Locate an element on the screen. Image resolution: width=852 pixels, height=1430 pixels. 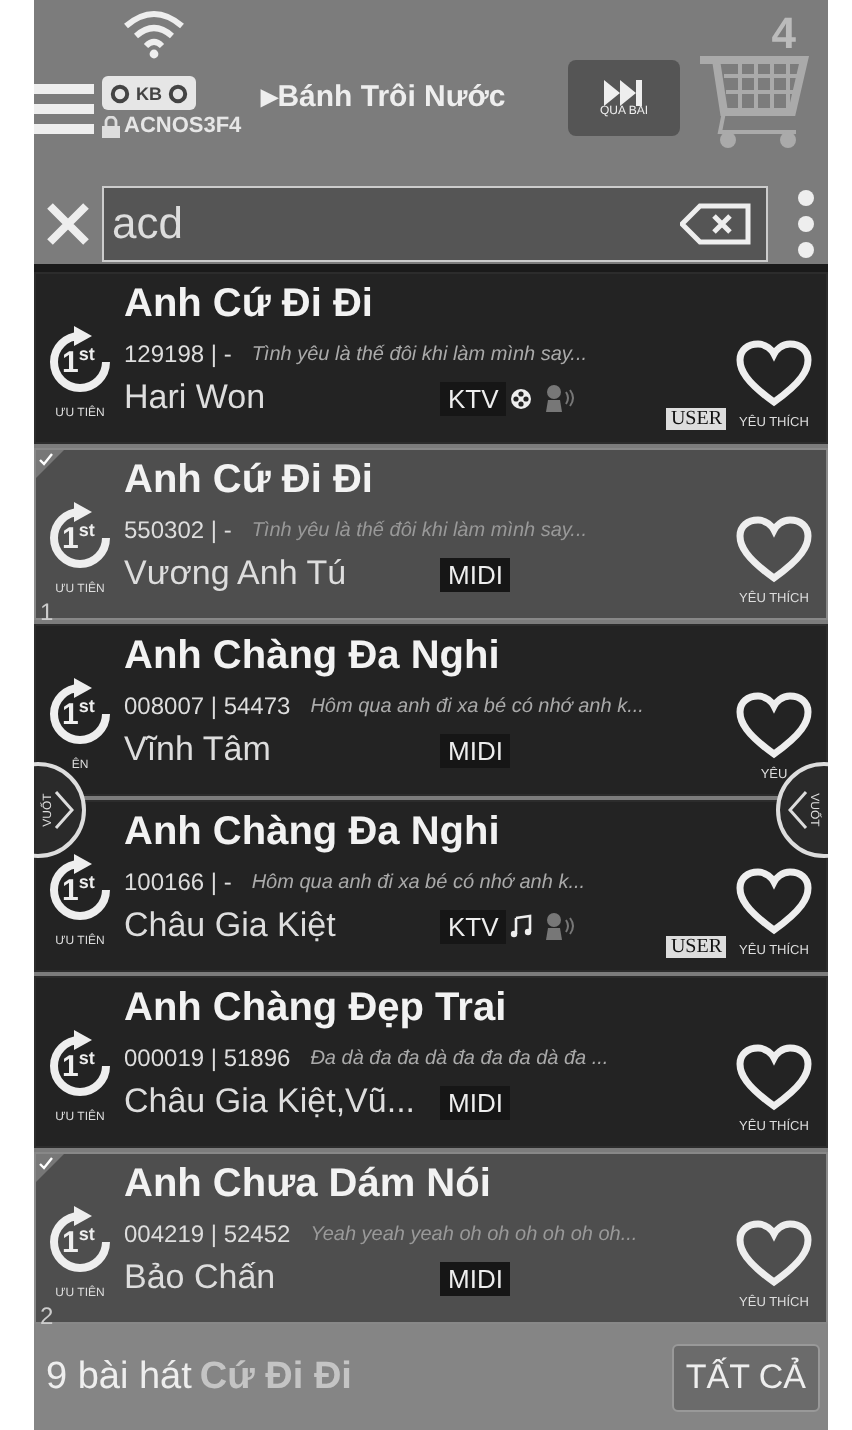
more-options-icon is located at coordinates (806, 223).